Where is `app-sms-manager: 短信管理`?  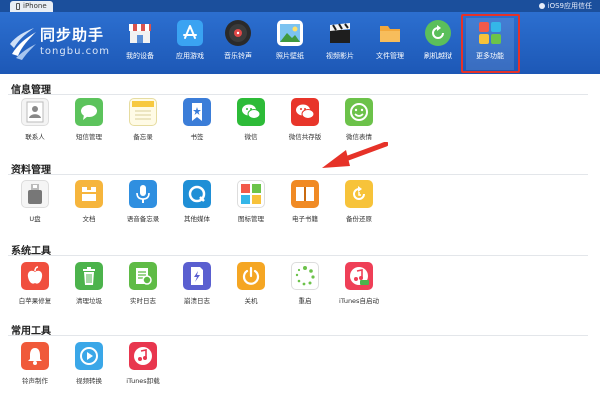
app-sms-manager: 短信管理 is located at coordinates (89, 119).